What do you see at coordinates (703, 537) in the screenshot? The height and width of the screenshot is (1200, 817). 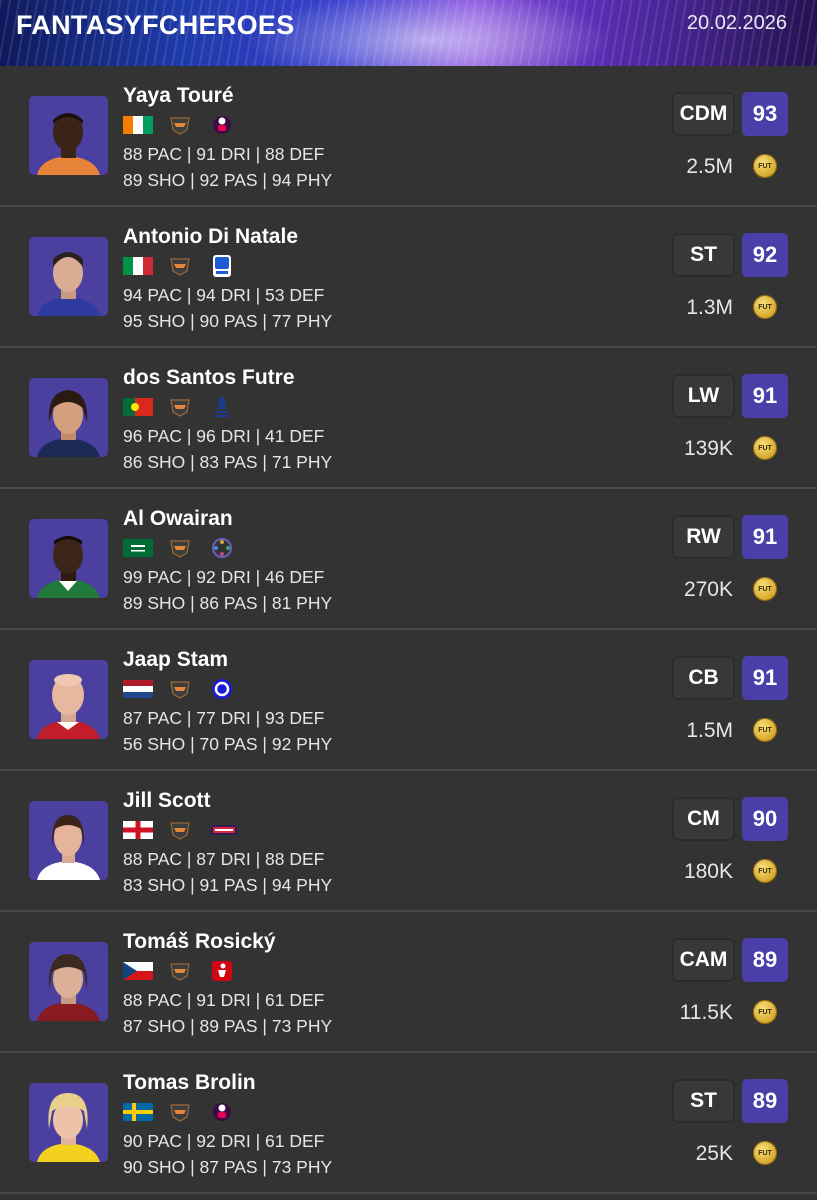 I see `position-badge: RW` at bounding box center [703, 537].